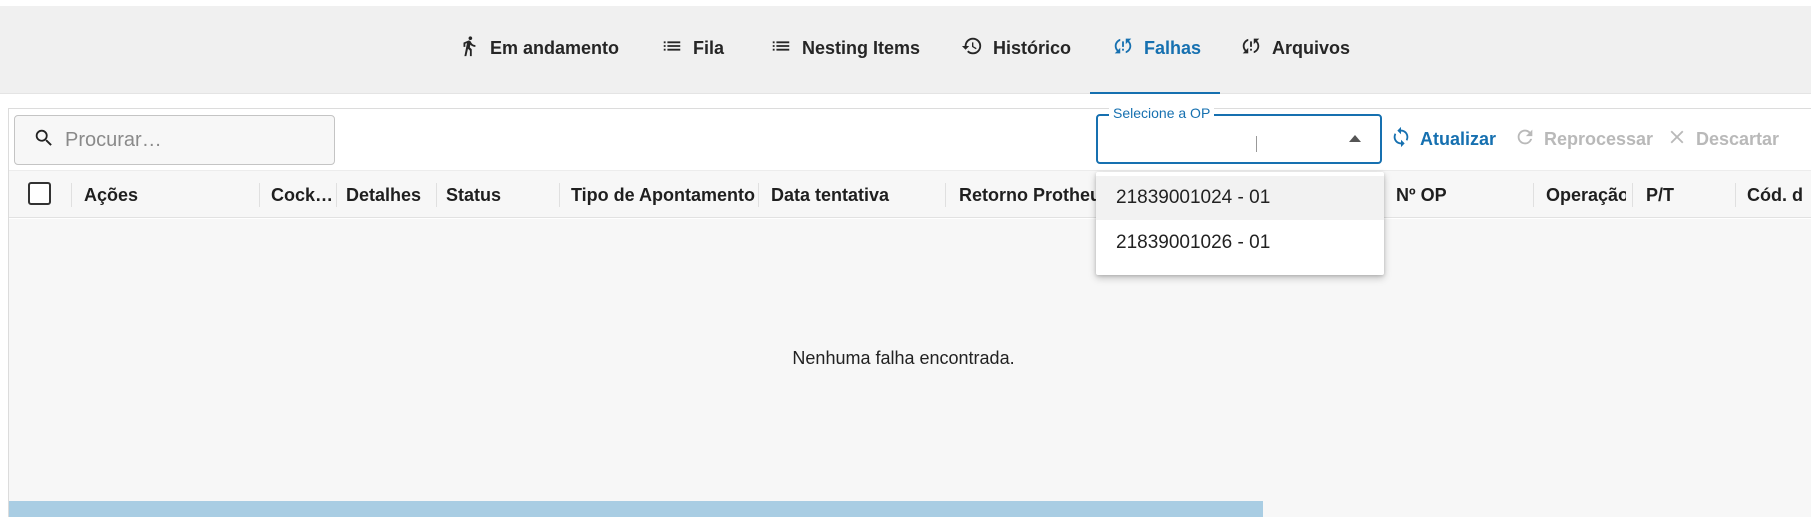 Image resolution: width=1811 pixels, height=517 pixels. What do you see at coordinates (44, 140) in the screenshot?
I see `search-icon` at bounding box center [44, 140].